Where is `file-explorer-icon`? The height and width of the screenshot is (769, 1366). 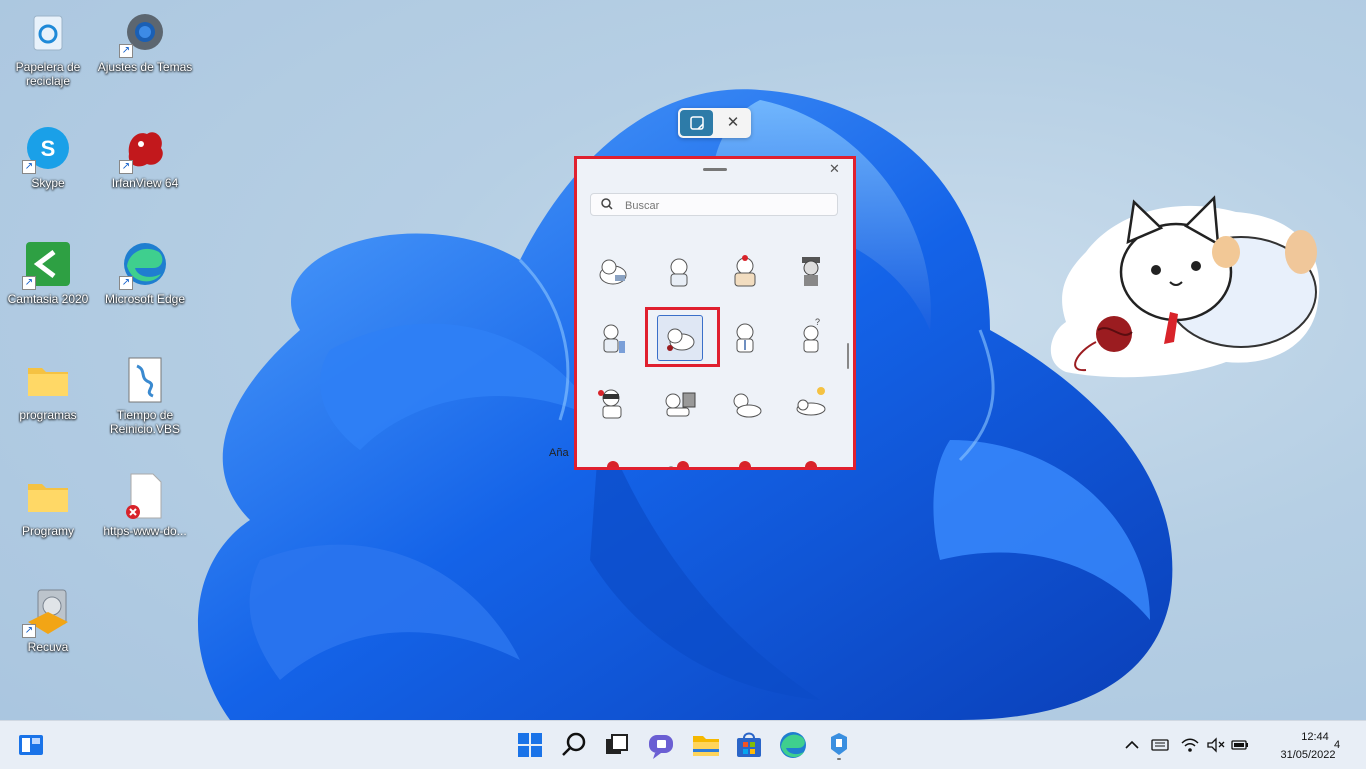
file-explorer-icon is located at coordinates (706, 746).